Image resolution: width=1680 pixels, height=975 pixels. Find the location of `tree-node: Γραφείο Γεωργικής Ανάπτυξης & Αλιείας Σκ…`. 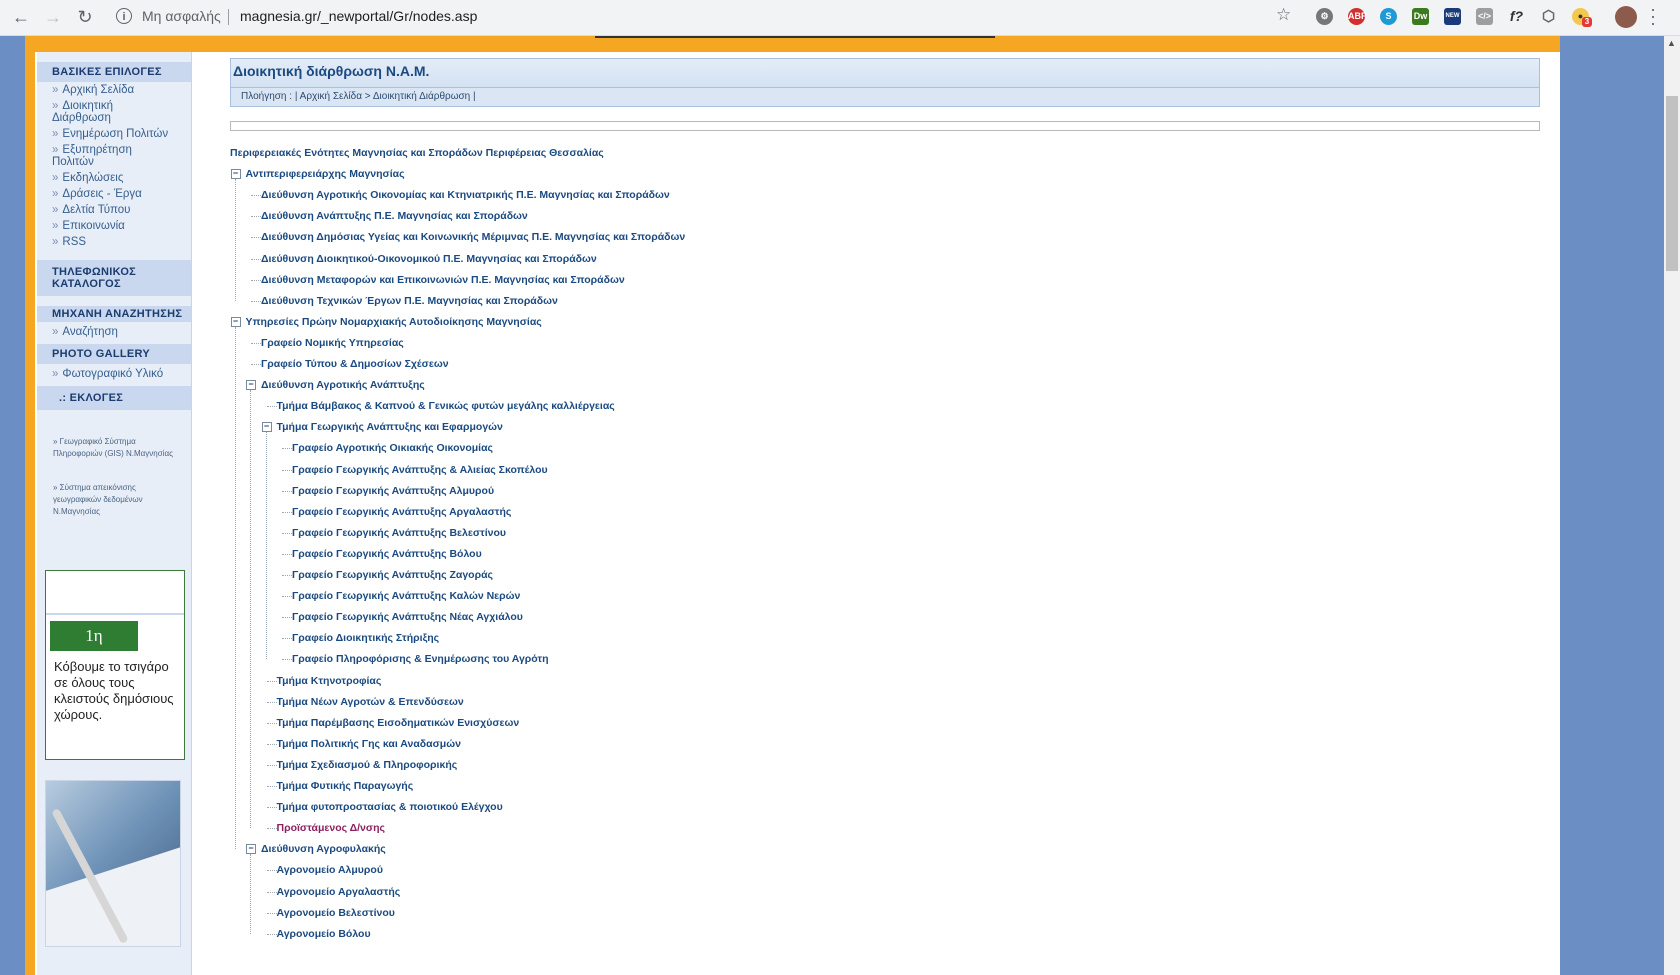

tree-node: Γραφείο Γεωργικής Ανάπτυξης & Αλιείας Σκ… is located at coordinates (420, 470).